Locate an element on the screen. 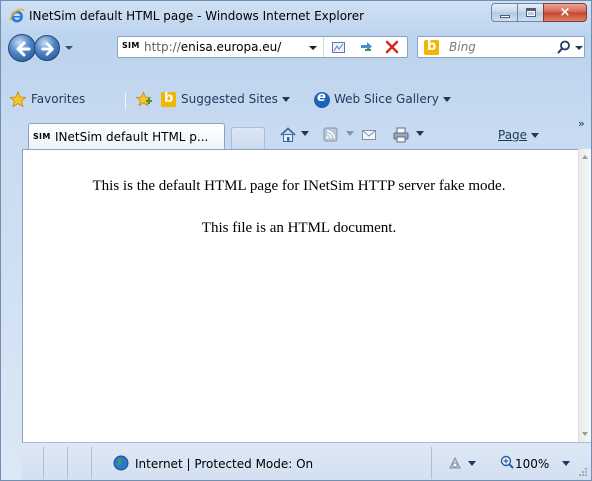 This screenshot has height=481, width=592. maximize-icon is located at coordinates (531, 12).